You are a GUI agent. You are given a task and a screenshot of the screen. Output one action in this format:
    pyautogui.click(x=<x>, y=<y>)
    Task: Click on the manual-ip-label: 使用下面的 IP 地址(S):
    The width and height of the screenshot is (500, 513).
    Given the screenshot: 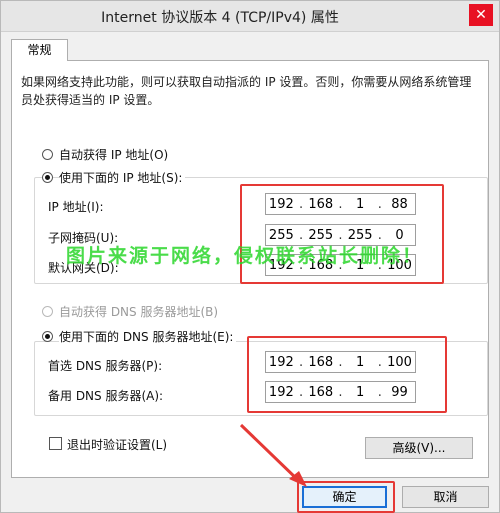 What is the action you would take?
    pyautogui.click(x=122, y=177)
    